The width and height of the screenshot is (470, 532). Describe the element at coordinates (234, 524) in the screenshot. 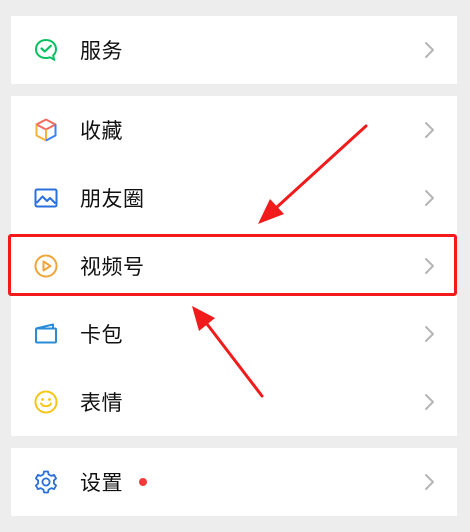

I see `bottom-gap` at that location.